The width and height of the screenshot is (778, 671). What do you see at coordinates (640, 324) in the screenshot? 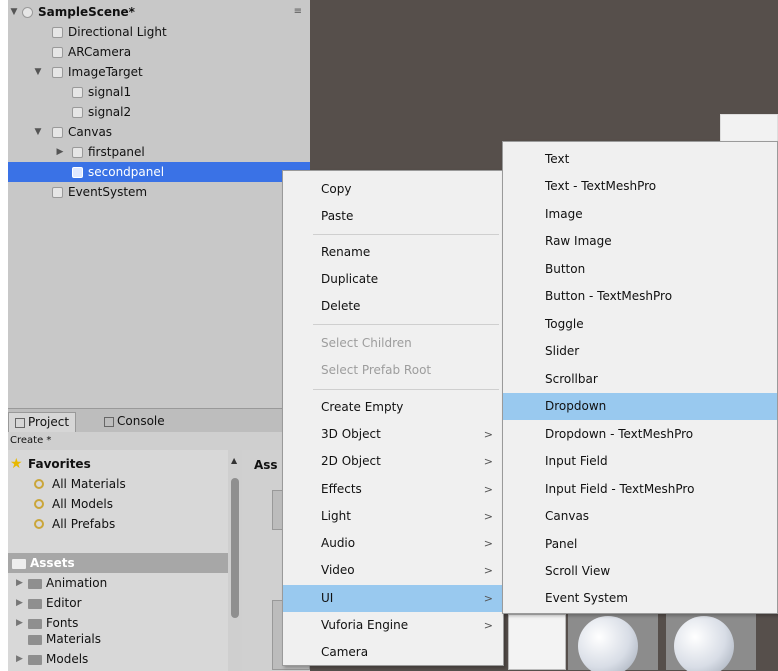
I see `submenu-item-toggle: Toggle` at bounding box center [640, 324].